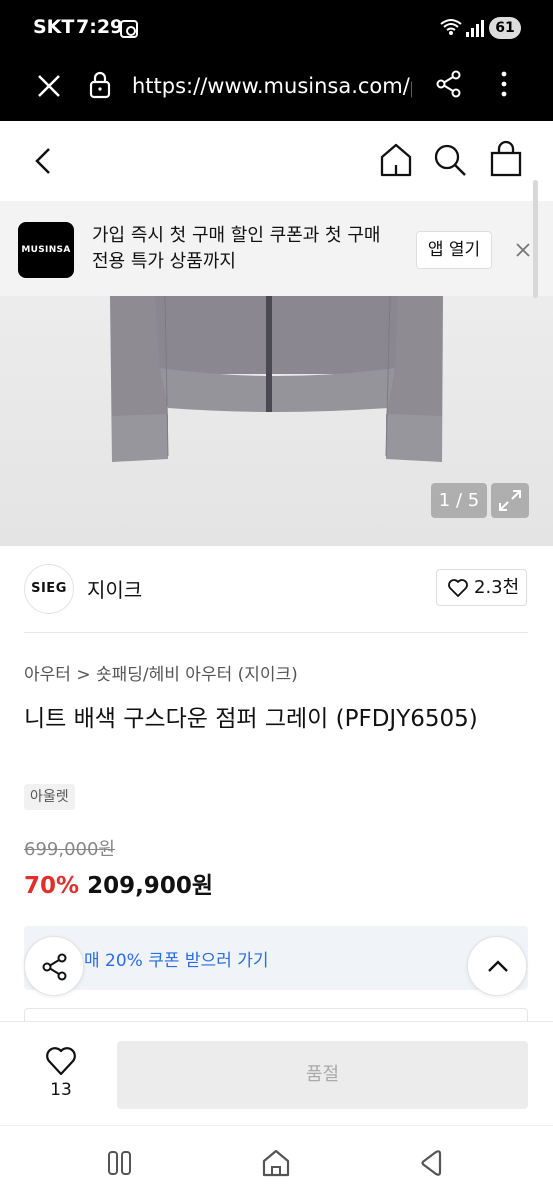  I want to click on more-options-icon, so click(504, 84).